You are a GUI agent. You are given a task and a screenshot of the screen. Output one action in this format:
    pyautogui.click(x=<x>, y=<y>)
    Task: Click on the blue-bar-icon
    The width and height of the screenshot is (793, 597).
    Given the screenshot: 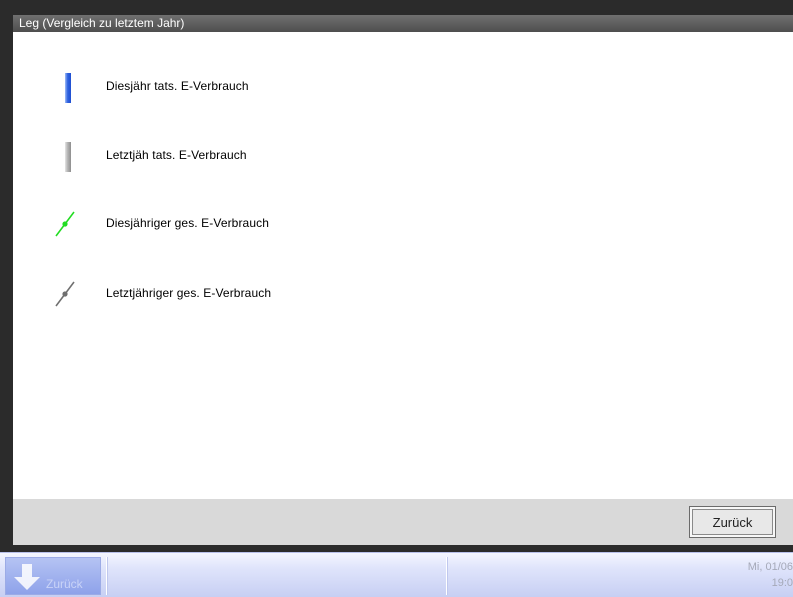 What is the action you would take?
    pyautogui.click(x=66, y=87)
    